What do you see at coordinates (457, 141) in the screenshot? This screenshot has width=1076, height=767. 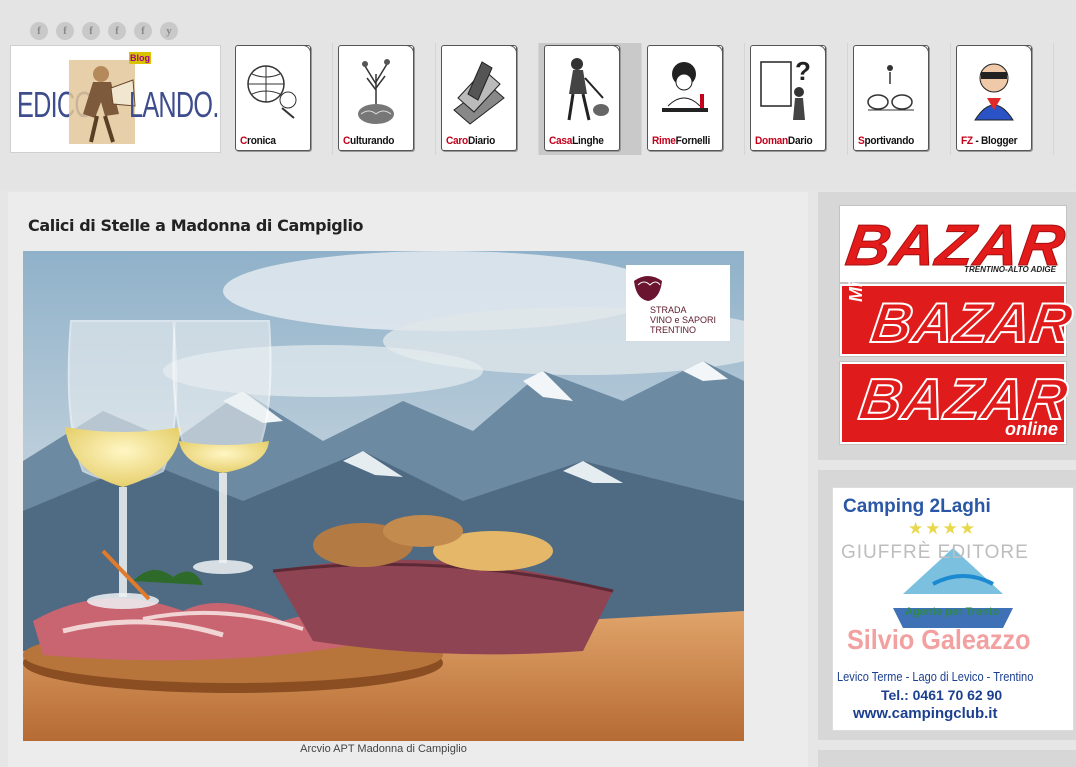 I see `nav-label-red: Caro` at bounding box center [457, 141].